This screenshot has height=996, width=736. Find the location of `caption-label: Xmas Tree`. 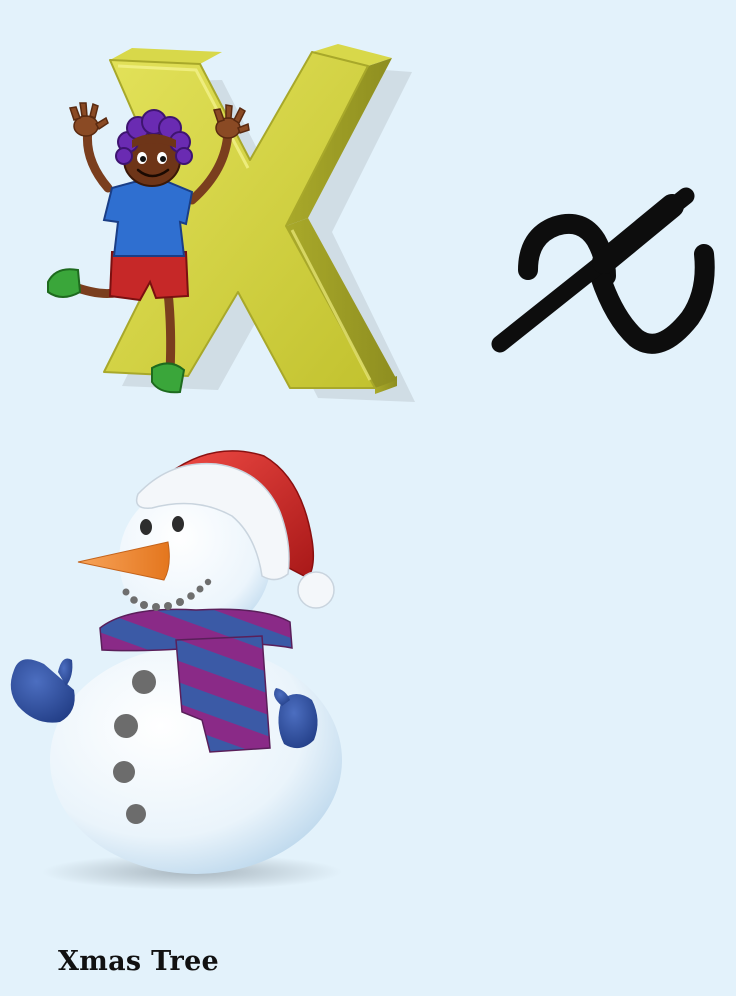

caption-label: Xmas Tree is located at coordinates (139, 961).